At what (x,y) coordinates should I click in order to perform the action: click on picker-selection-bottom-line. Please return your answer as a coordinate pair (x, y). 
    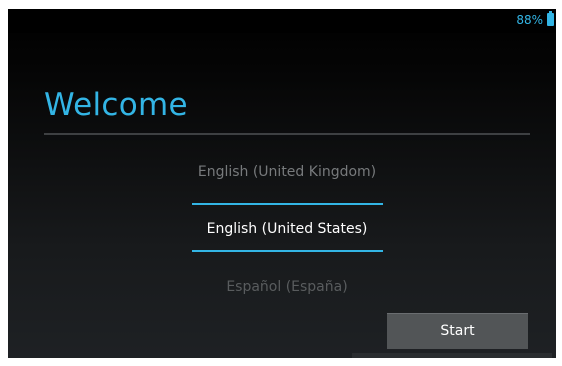
    Looking at the image, I should click on (287, 251).